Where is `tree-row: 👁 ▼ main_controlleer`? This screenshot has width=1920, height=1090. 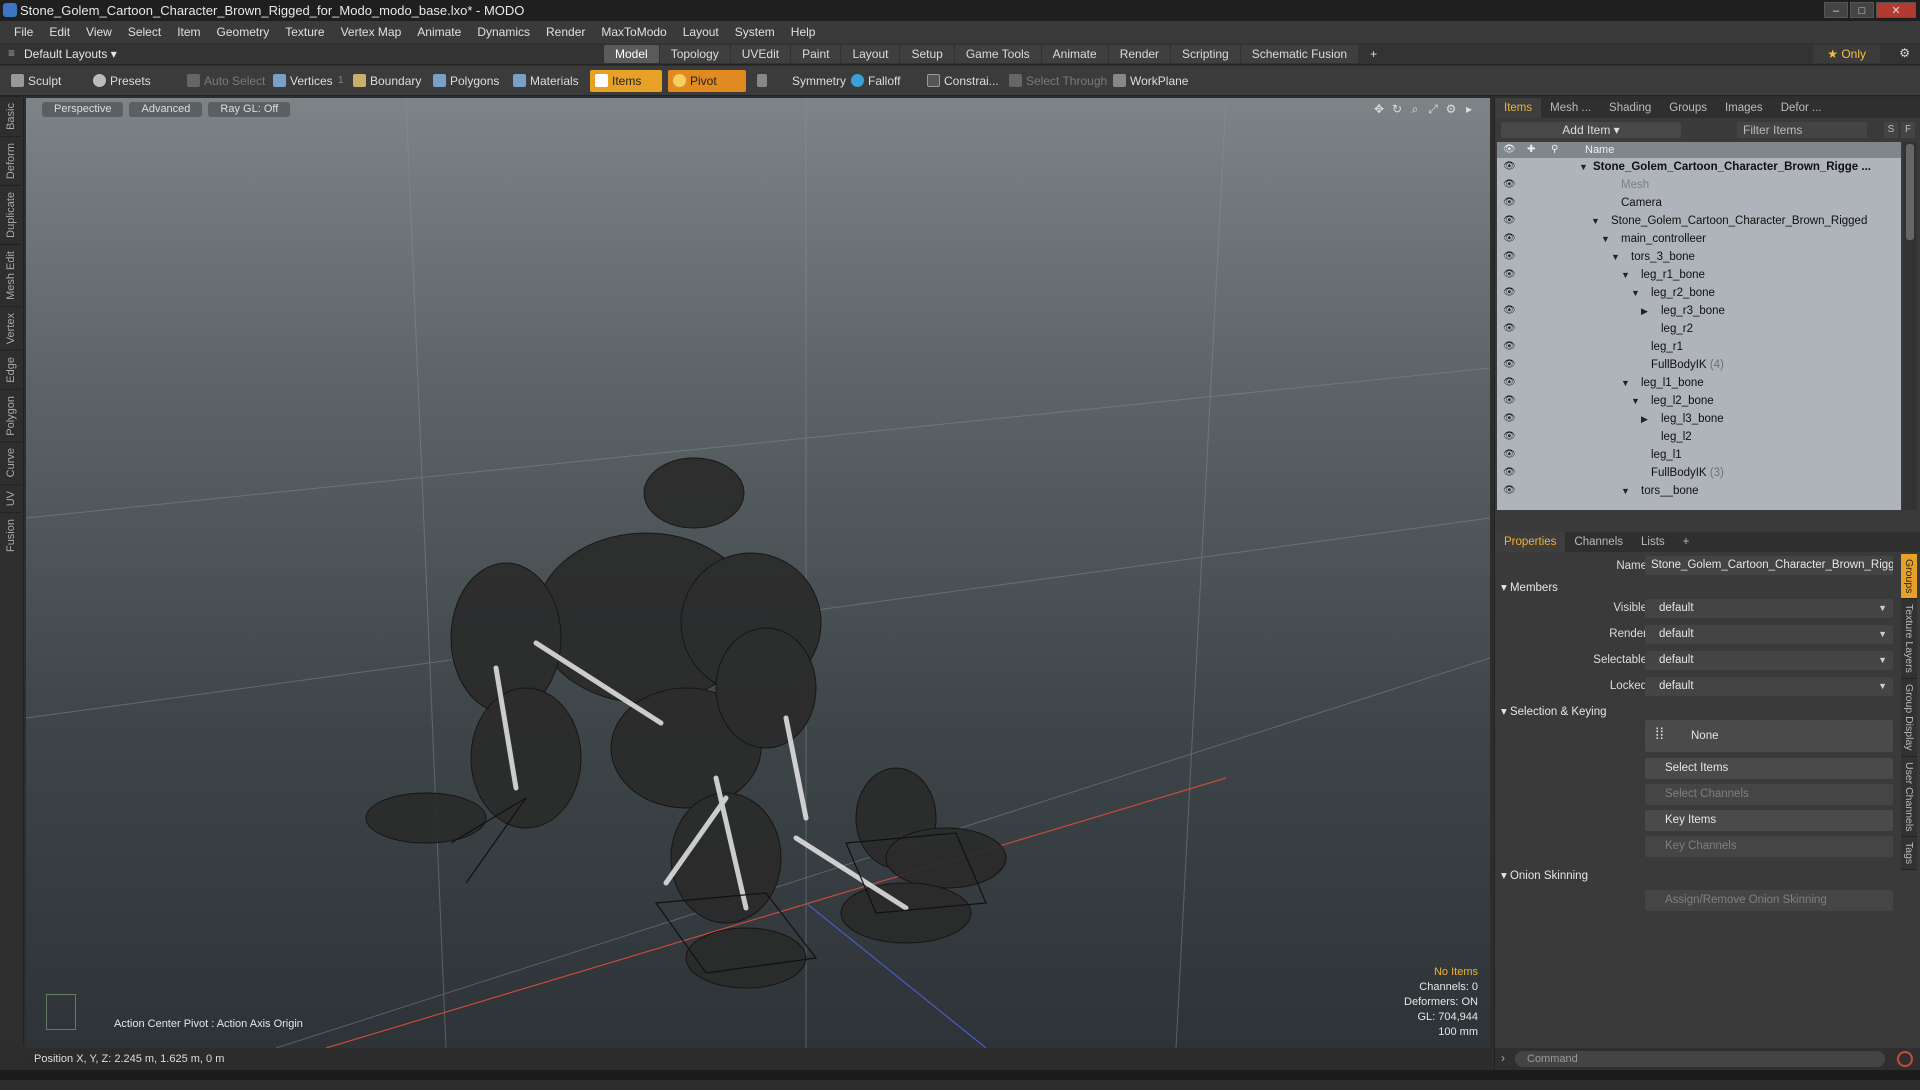 tree-row: 👁 ▼ main_controlleer is located at coordinates (1699, 239).